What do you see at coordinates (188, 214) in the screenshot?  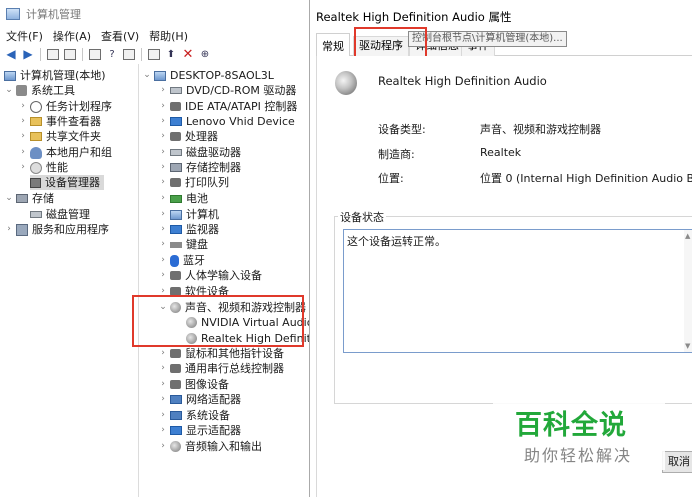 I see `device-category: › 计算机` at bounding box center [188, 214].